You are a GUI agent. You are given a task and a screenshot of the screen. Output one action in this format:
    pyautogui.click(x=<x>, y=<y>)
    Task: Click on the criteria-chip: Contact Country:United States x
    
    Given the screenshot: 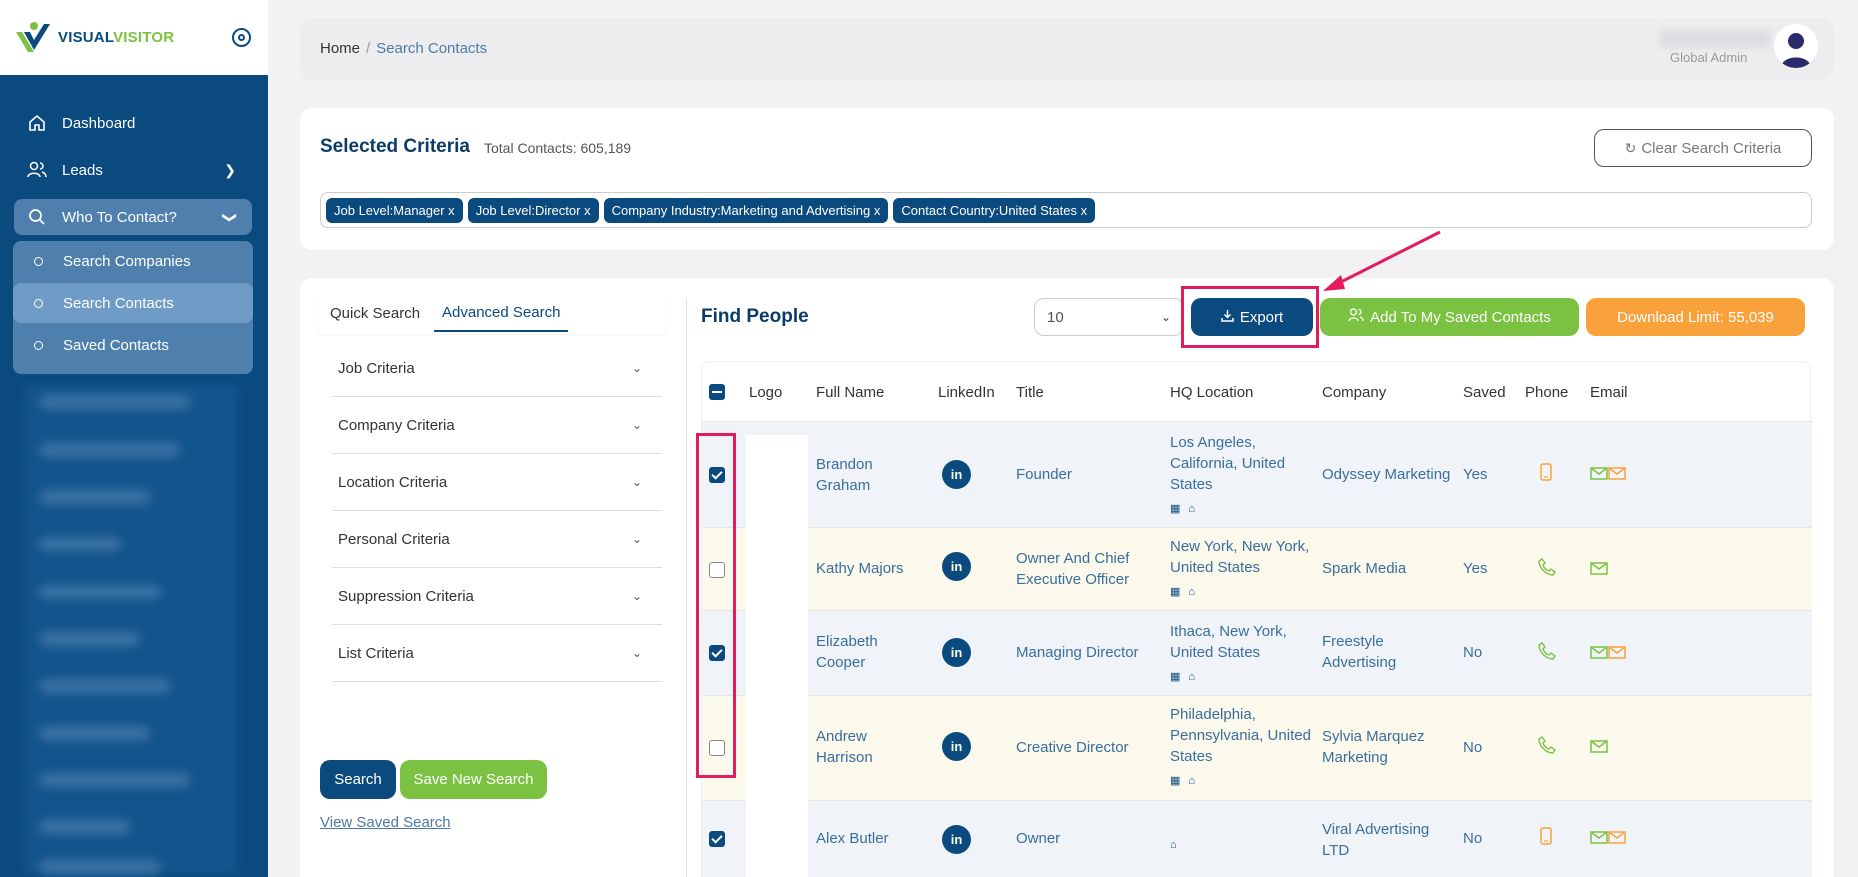 What is the action you would take?
    pyautogui.click(x=994, y=210)
    